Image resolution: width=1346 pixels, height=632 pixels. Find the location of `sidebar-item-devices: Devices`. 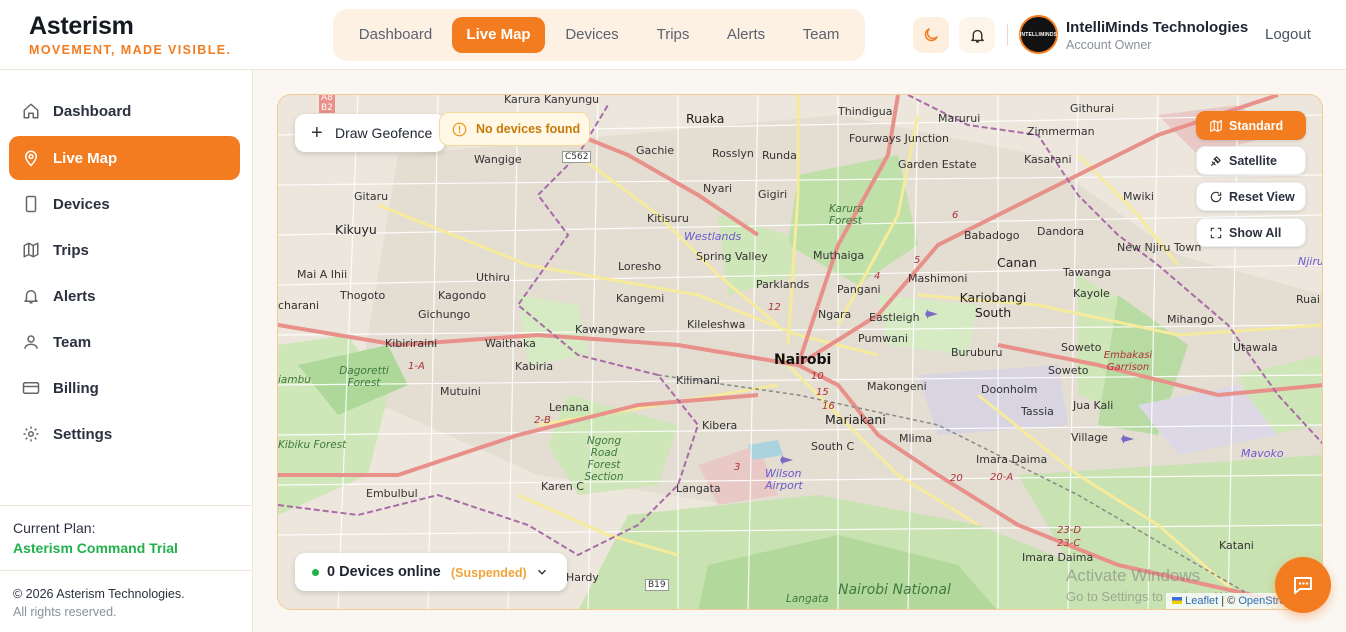

sidebar-item-devices: Devices is located at coordinates (124, 204).